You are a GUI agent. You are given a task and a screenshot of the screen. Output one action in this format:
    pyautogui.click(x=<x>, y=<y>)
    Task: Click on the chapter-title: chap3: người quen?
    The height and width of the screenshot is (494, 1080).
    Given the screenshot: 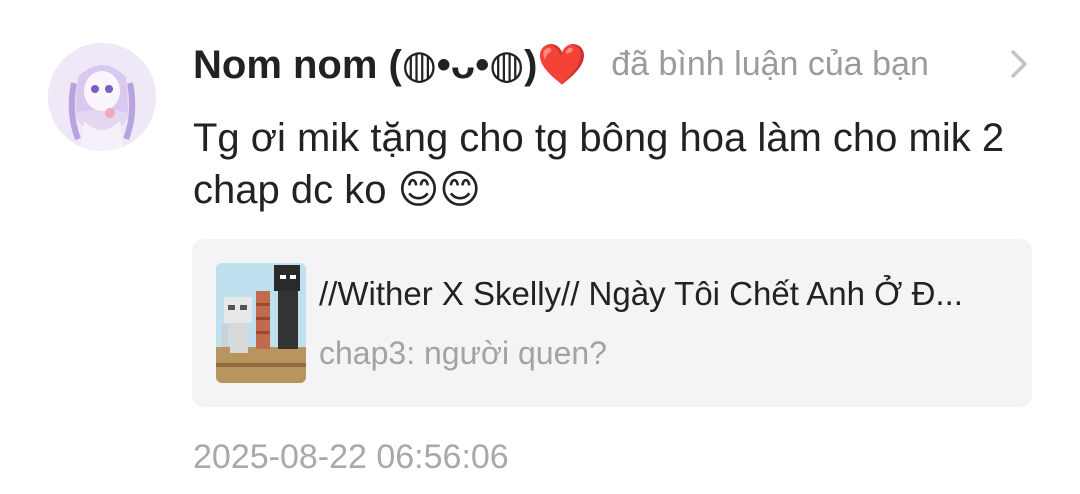 What is the action you would take?
    pyautogui.click(x=463, y=353)
    